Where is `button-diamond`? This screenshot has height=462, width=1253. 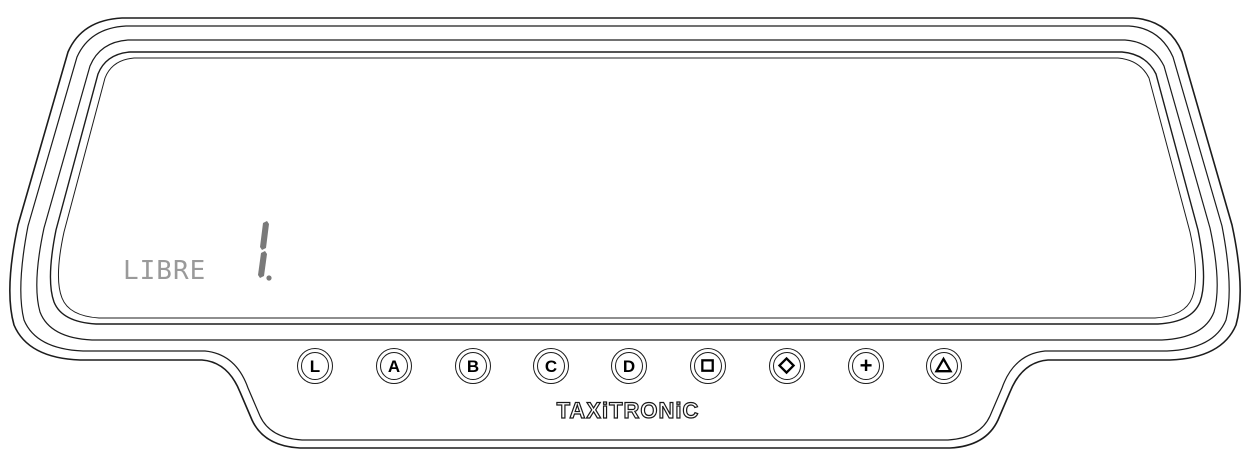
button-diamond is located at coordinates (787, 366).